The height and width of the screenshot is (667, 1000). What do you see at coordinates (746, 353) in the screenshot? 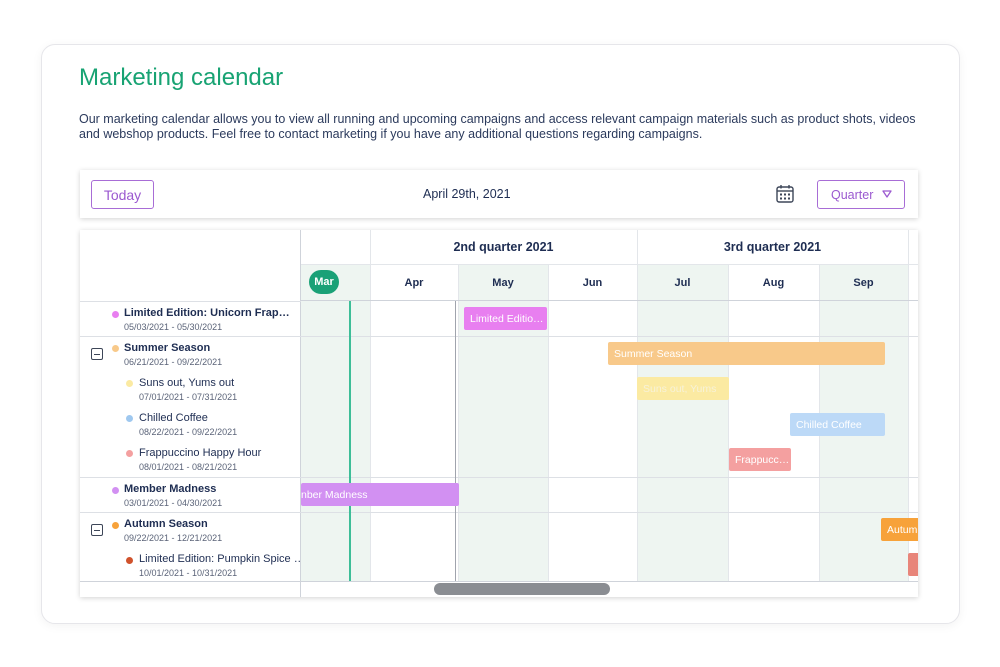
I see `campaign-bar: Summer Season` at bounding box center [746, 353].